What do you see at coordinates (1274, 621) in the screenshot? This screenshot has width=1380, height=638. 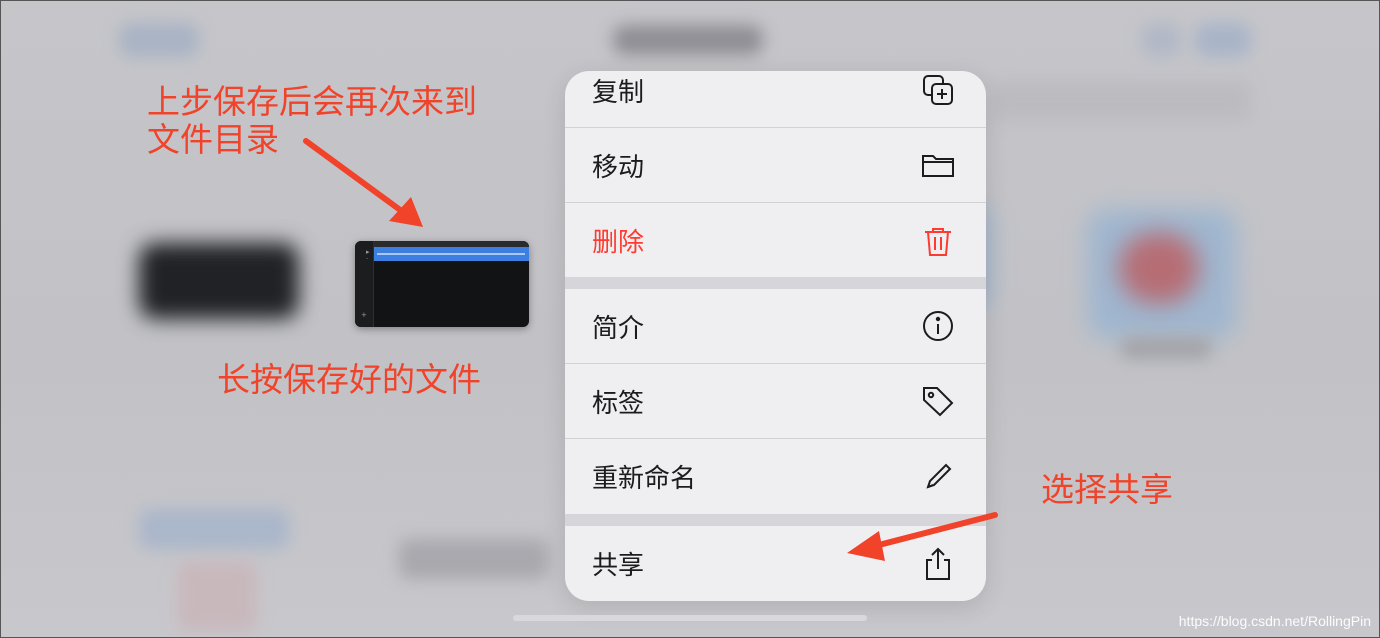 I see `watermark: https://blog.csdn.net/RollingPin` at bounding box center [1274, 621].